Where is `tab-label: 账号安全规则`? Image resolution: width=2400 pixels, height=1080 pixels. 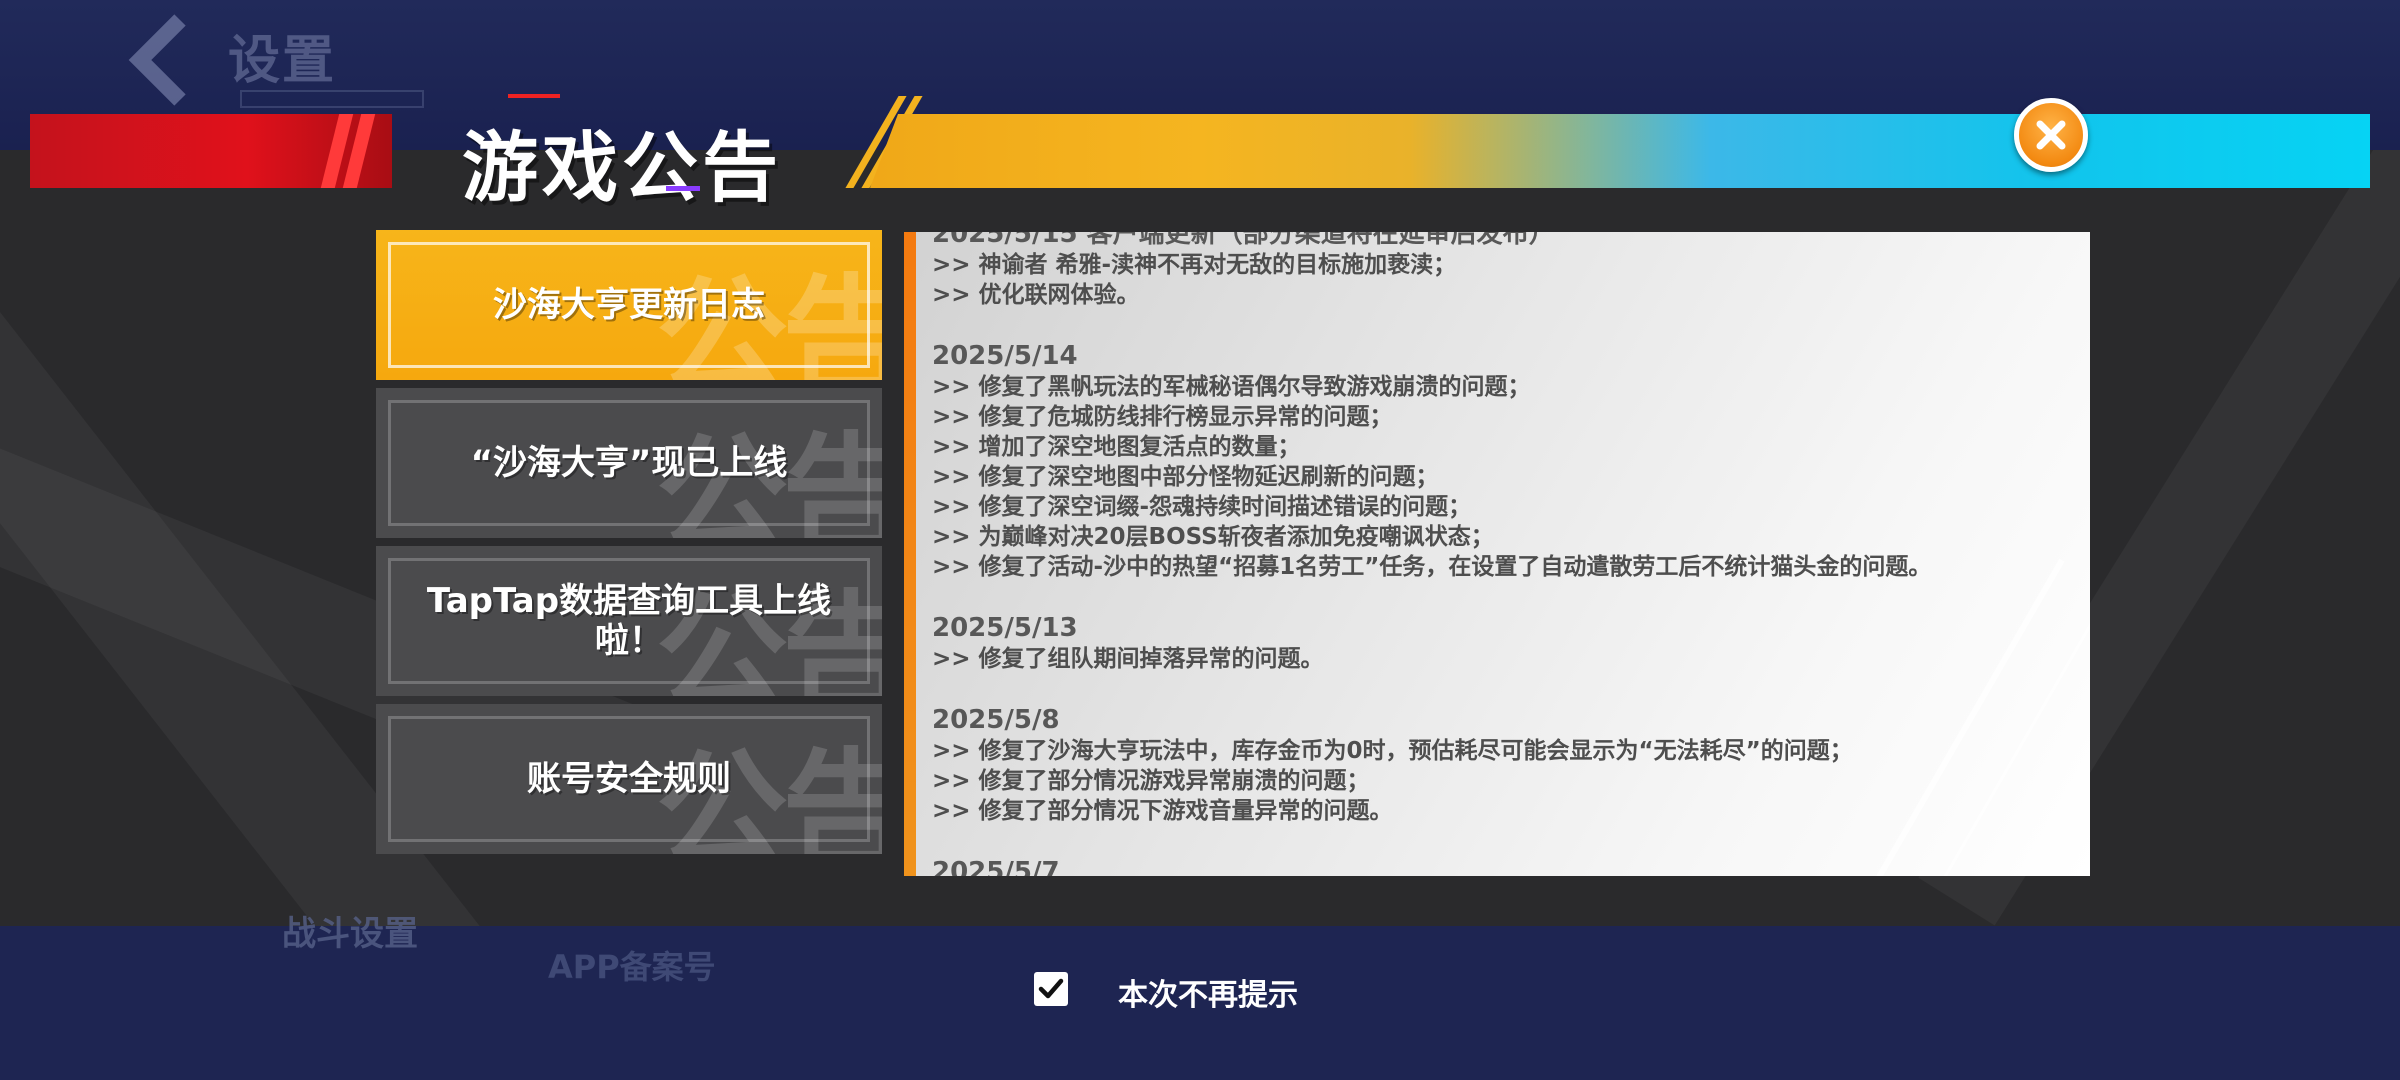 tab-label: 账号安全规则 is located at coordinates (629, 779).